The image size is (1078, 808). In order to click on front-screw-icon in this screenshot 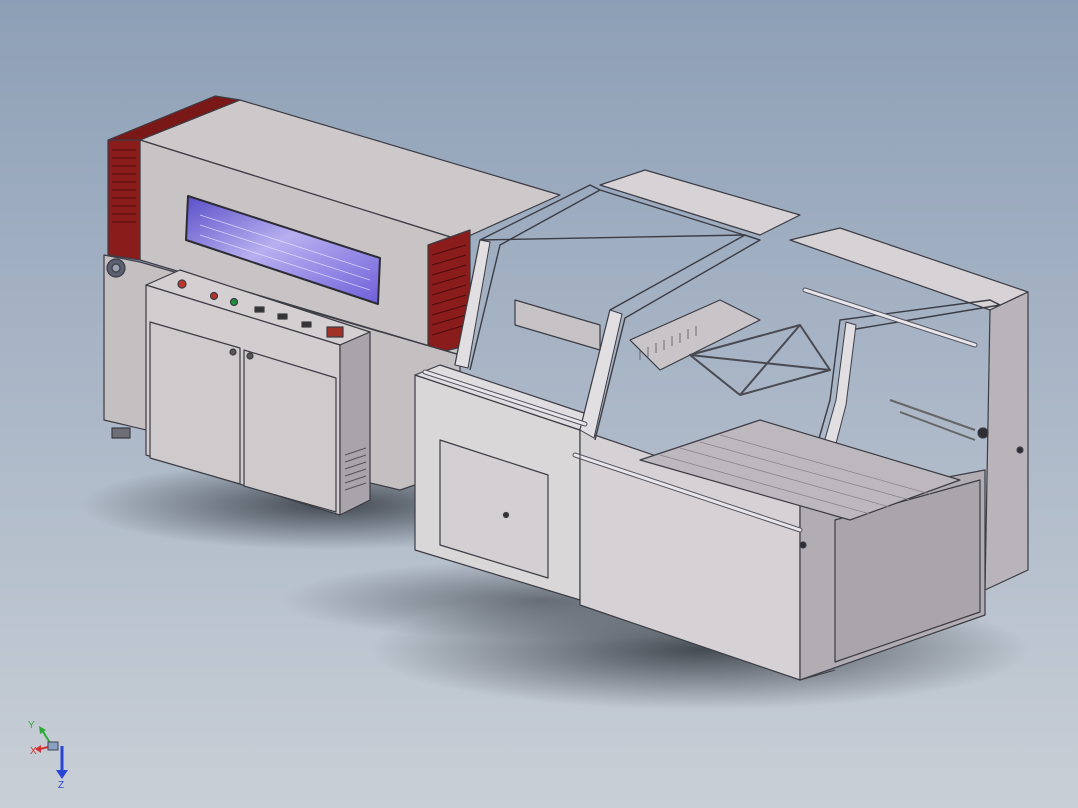, I will do `click(803, 545)`.